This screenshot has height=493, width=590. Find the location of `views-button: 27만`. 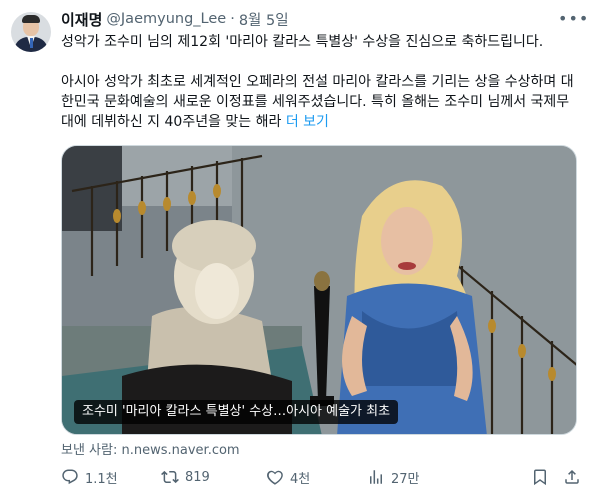

views-button: 27만 is located at coordinates (393, 477).